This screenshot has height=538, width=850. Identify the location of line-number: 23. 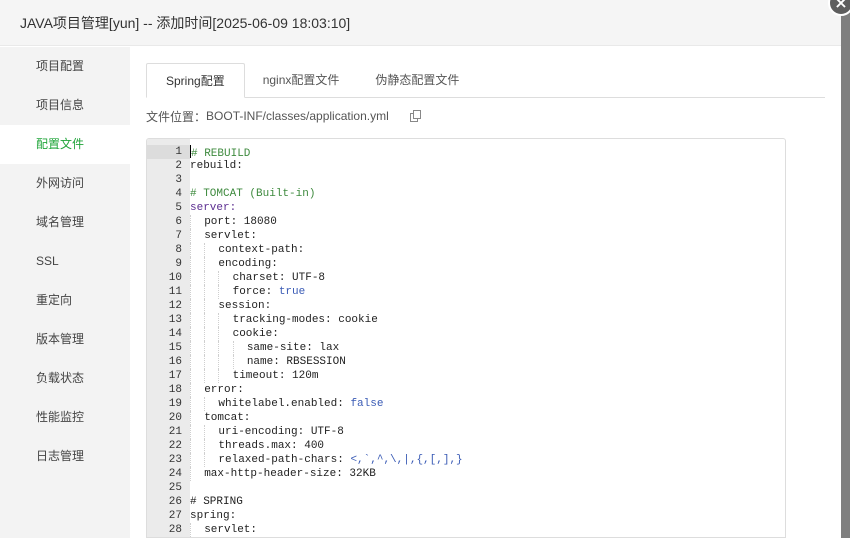
(175, 460).